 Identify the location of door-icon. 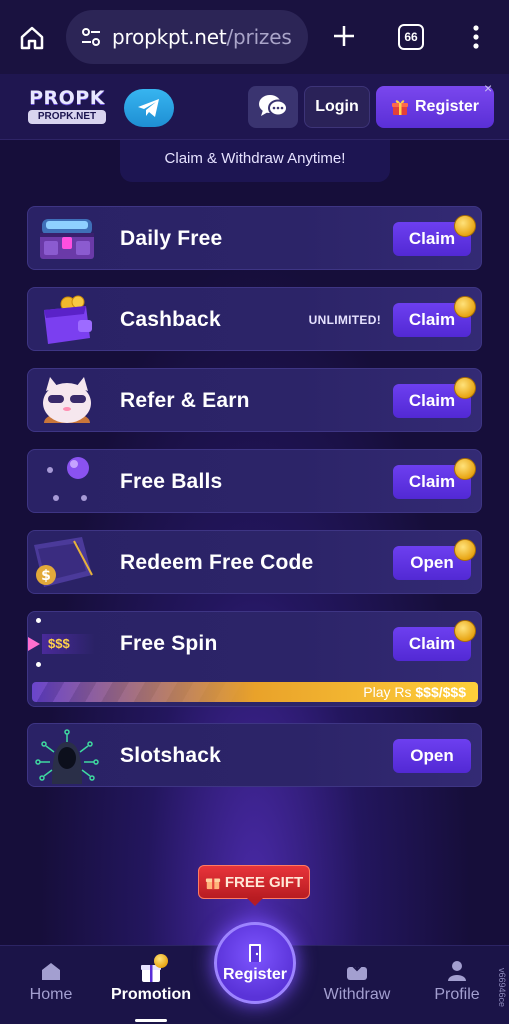
(255, 953).